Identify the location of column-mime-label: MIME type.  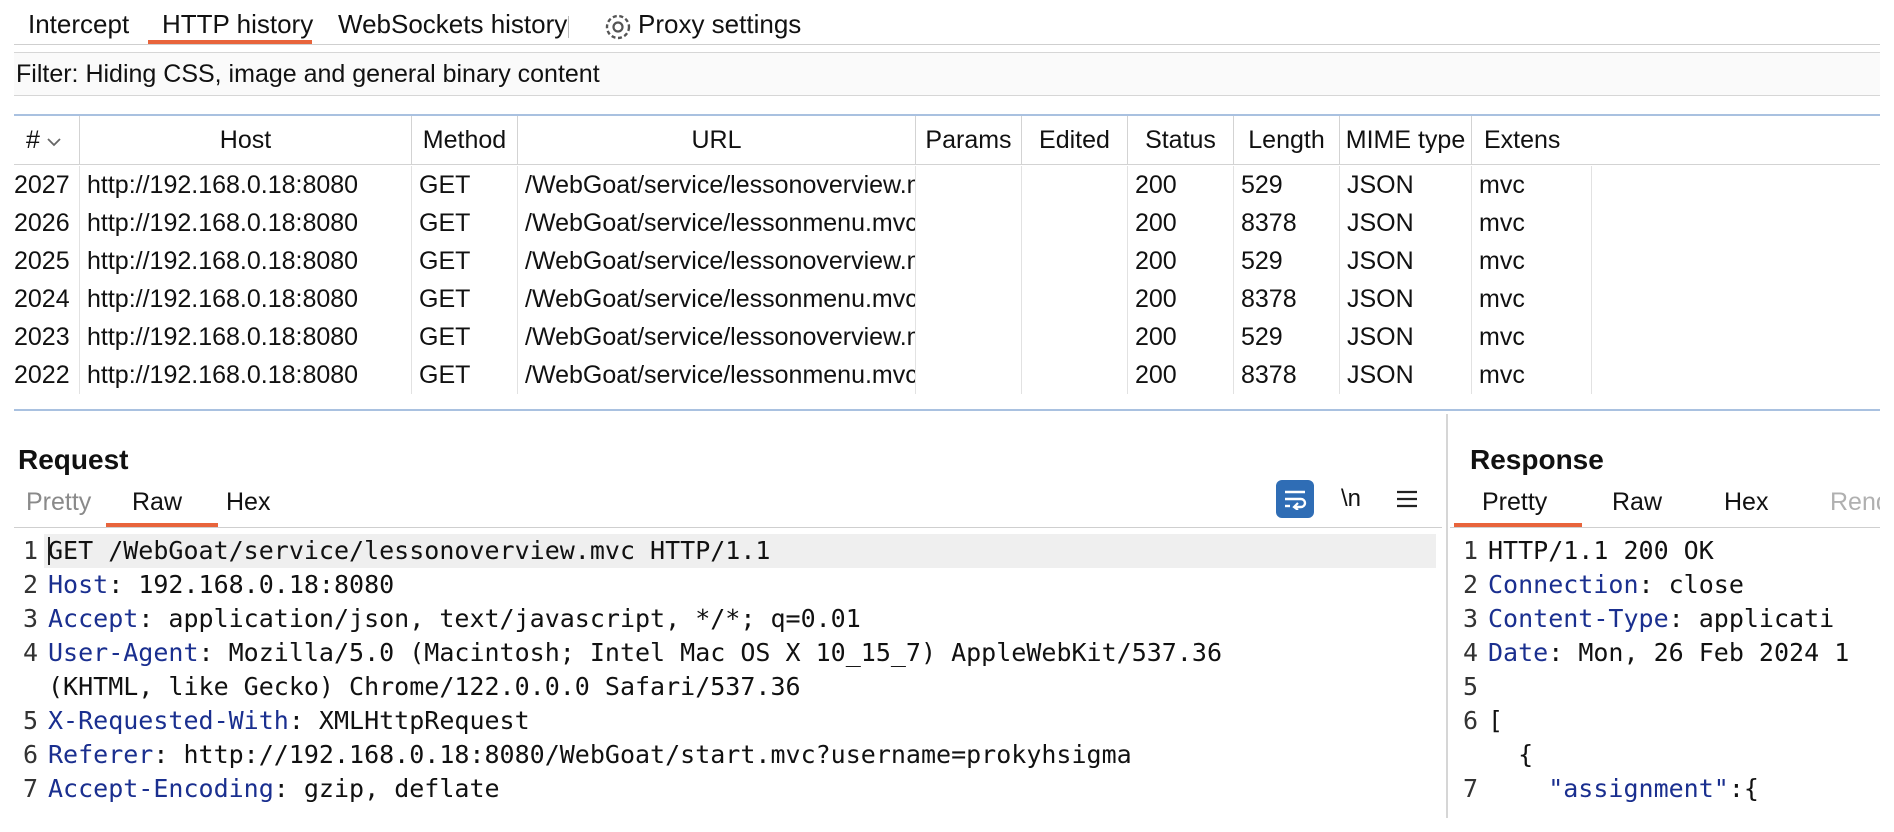
(1405, 140).